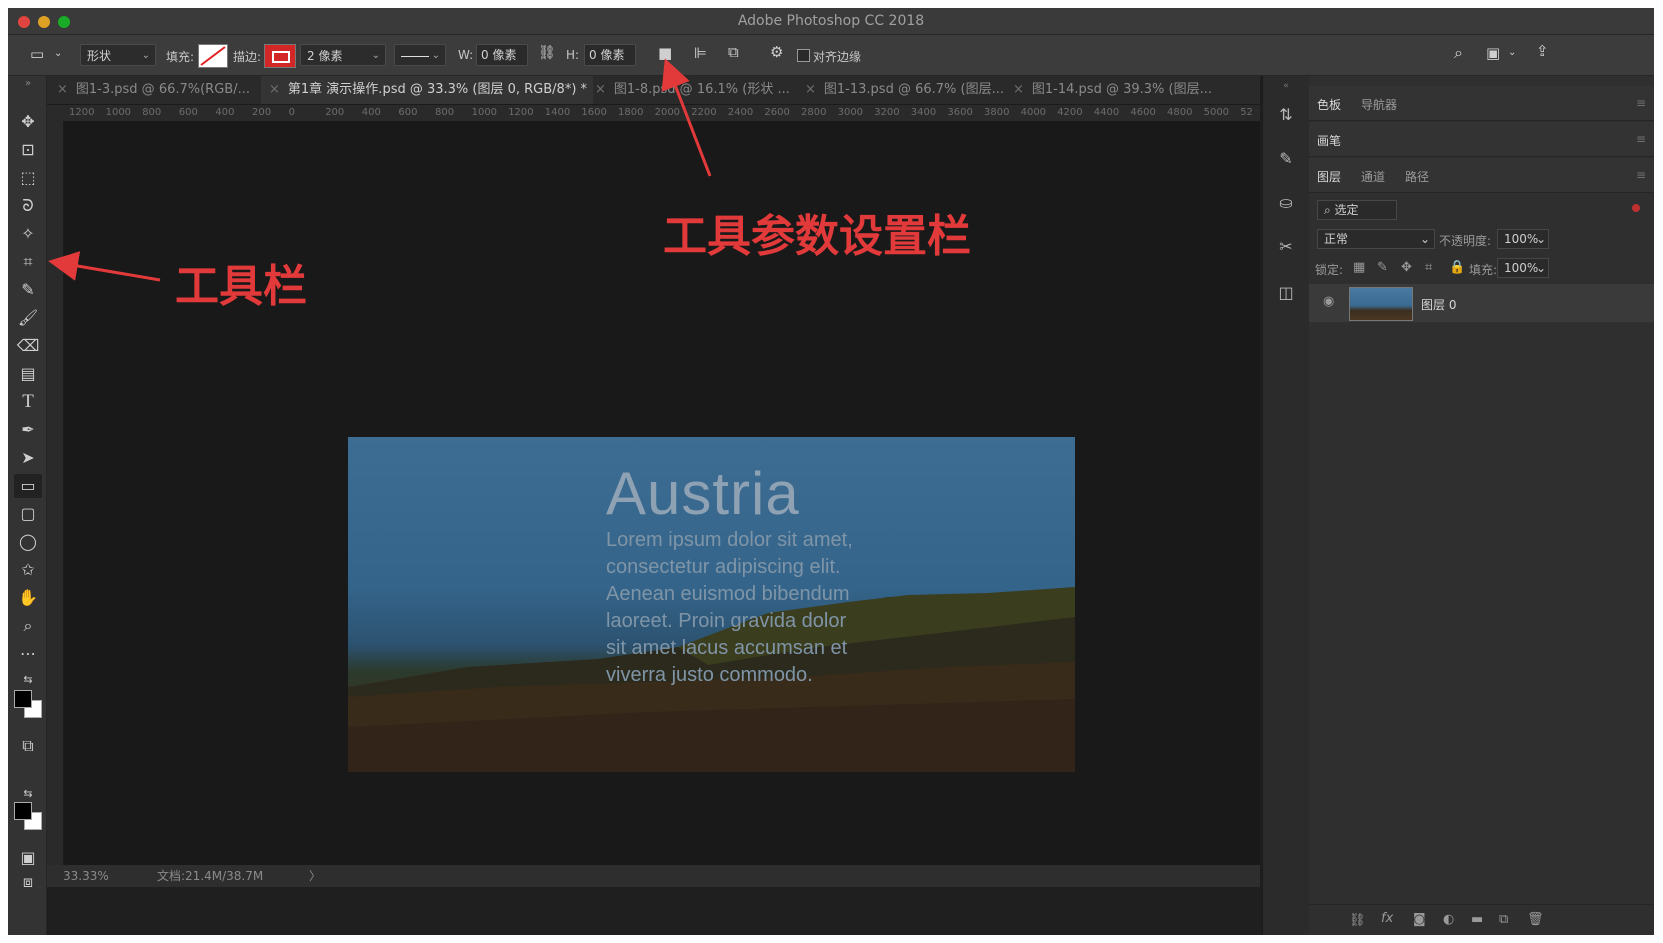 This screenshot has height=943, width=1663. What do you see at coordinates (1382, 267) in the screenshot?
I see `lock-image-icon: ✎` at bounding box center [1382, 267].